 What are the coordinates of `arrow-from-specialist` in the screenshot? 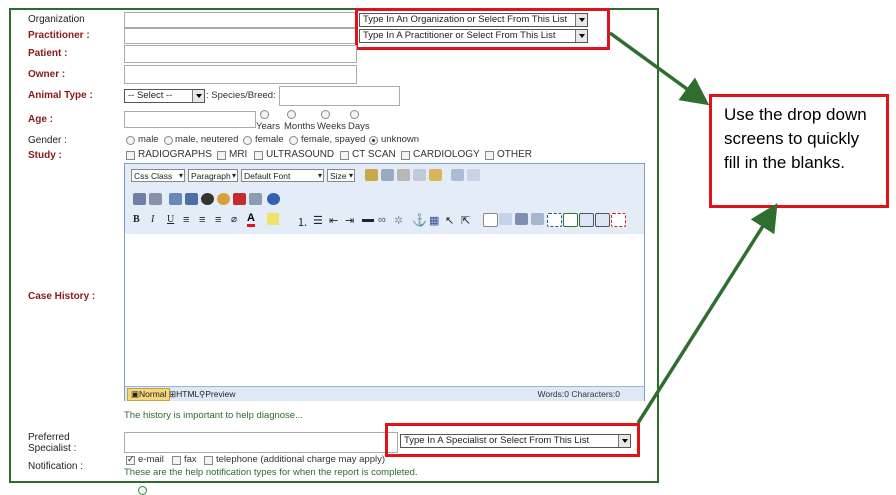 It's located at (707, 313).